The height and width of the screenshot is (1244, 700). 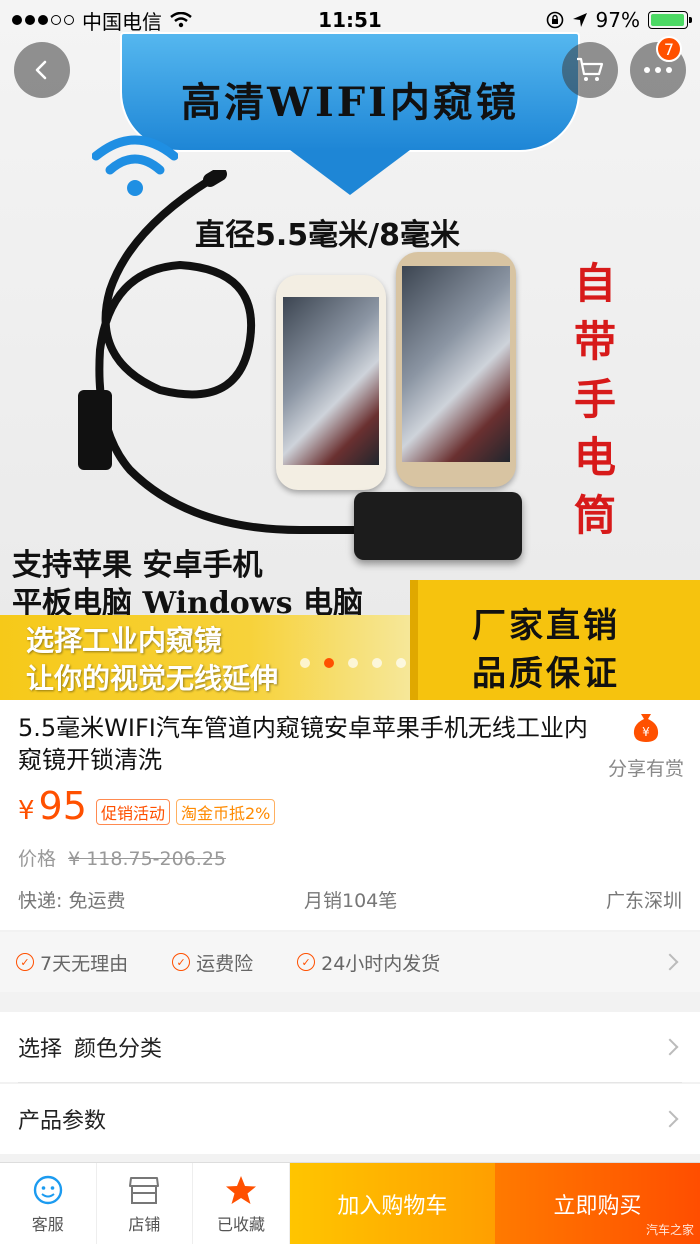 I want to click on service-item: ✓ 运费险, so click(x=212, y=962).